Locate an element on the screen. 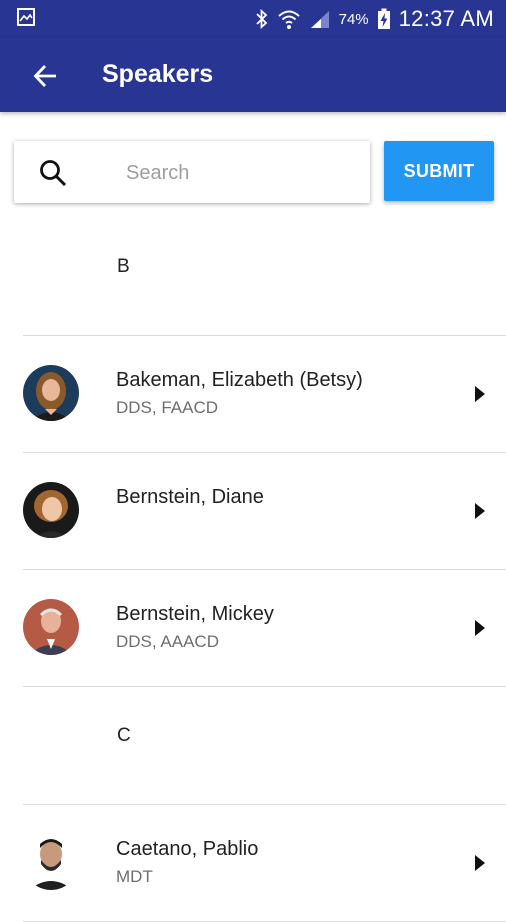 This screenshot has height=922, width=506. speaker-row-bernstein-mickey: Bernstein, Mickey DDS, AAACD is located at coordinates (264, 628).